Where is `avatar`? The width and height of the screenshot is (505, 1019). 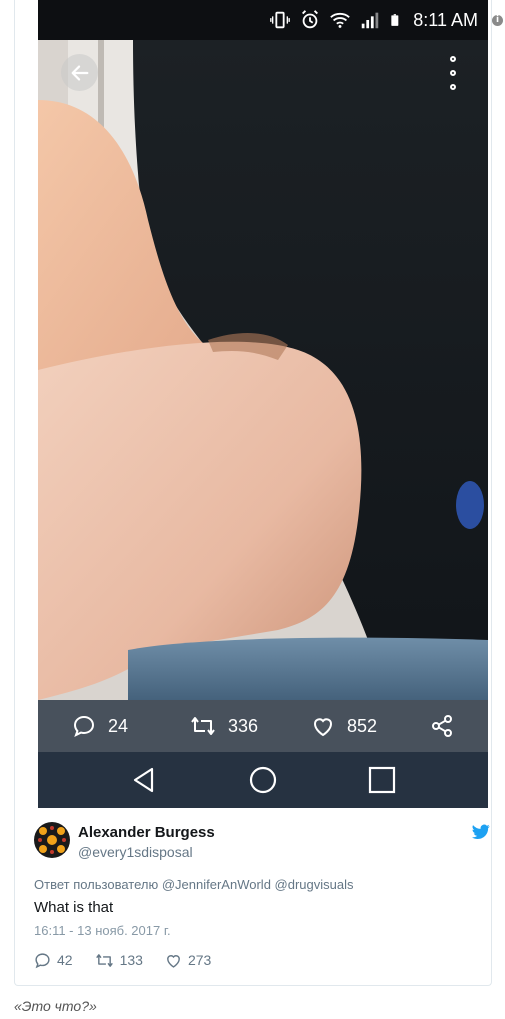
avatar is located at coordinates (52, 840).